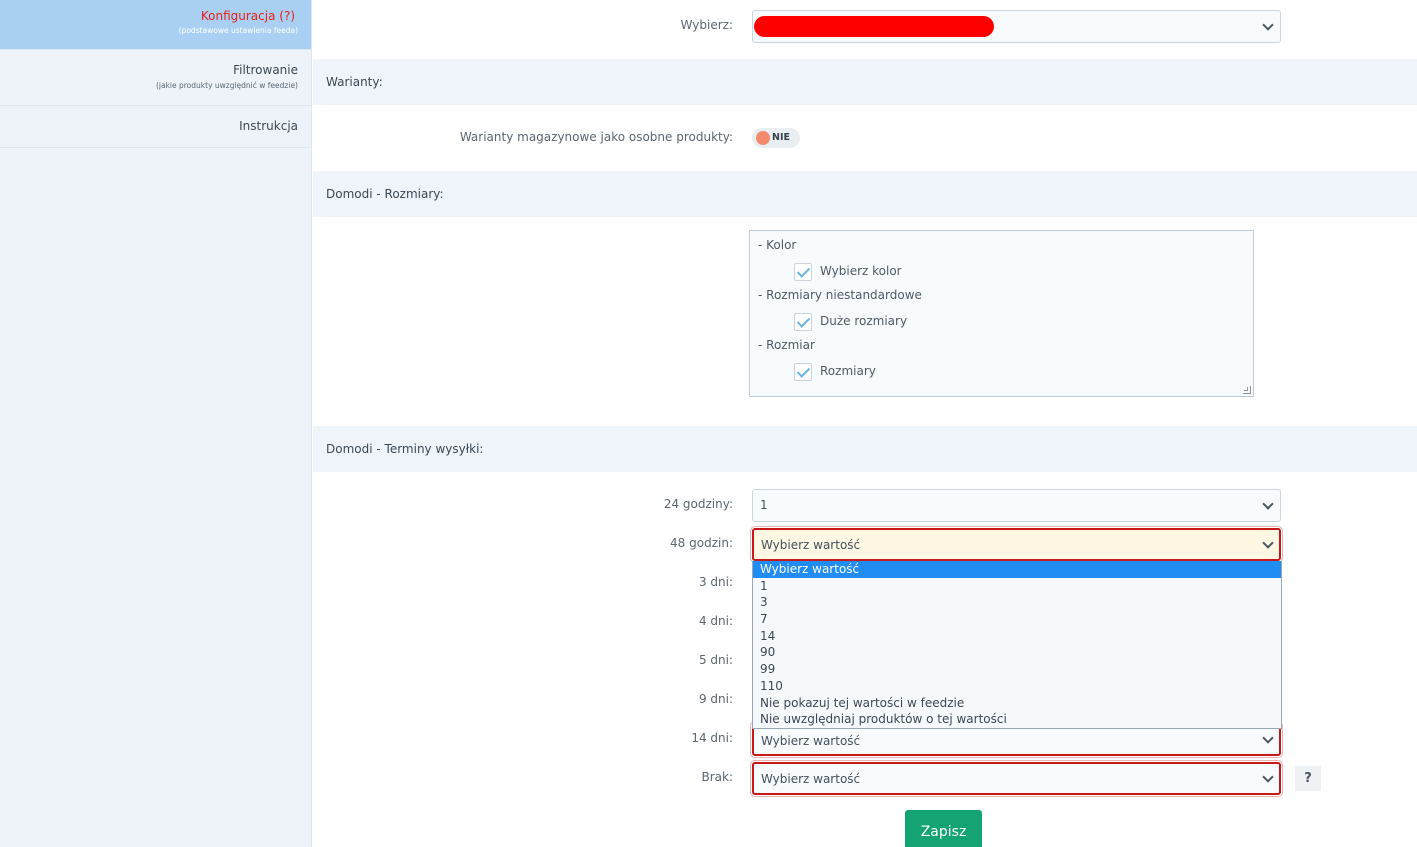  What do you see at coordinates (1017, 652) in the screenshot?
I see `dropdown-option: 90` at bounding box center [1017, 652].